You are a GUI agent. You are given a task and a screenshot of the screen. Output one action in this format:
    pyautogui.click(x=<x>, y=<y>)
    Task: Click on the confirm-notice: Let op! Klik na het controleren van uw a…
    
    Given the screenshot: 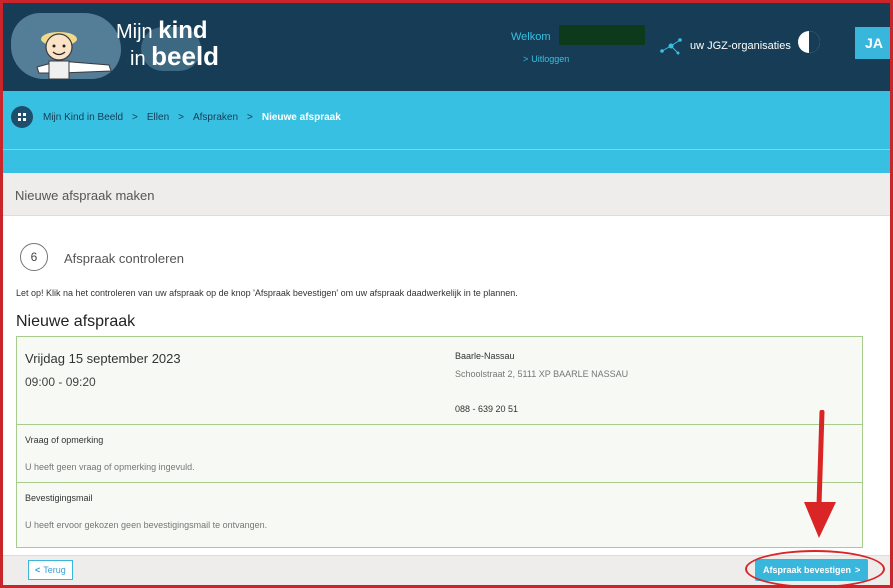 What is the action you would take?
    pyautogui.click(x=267, y=293)
    